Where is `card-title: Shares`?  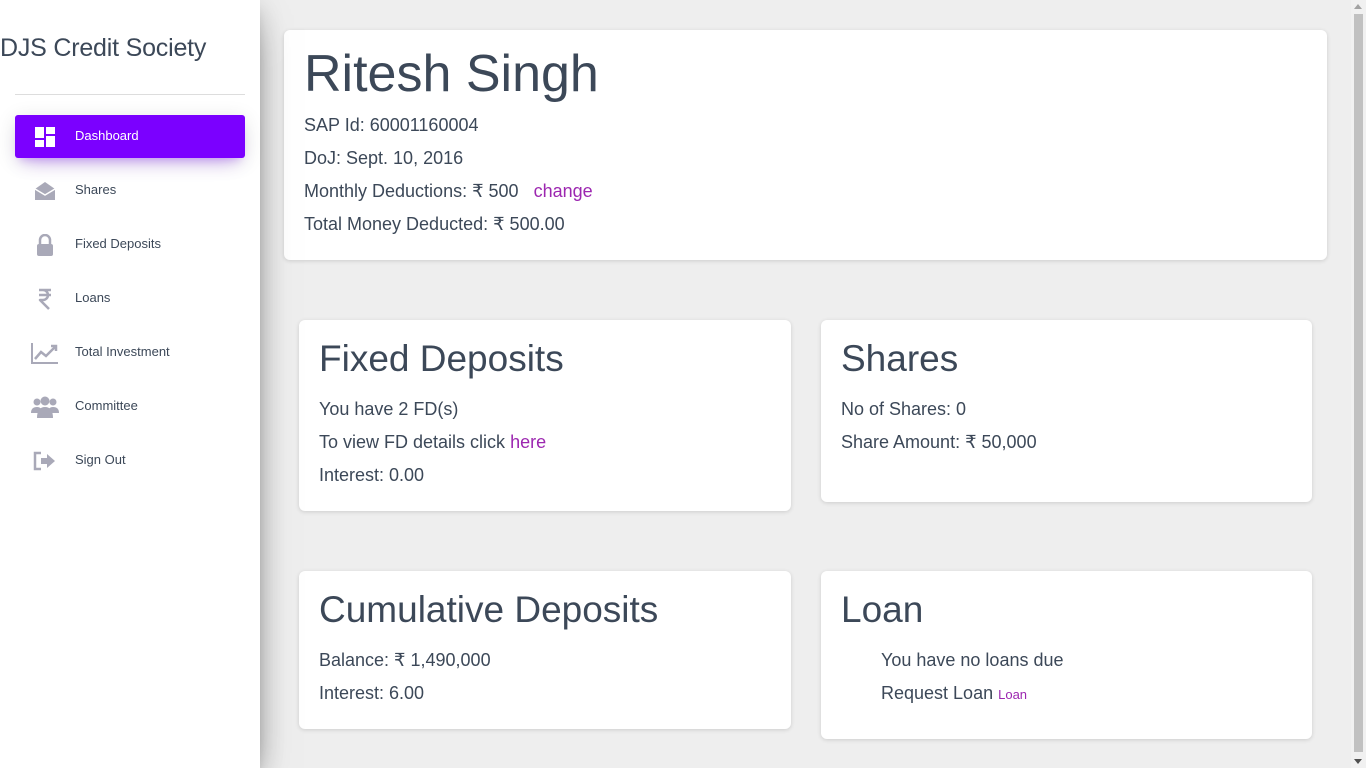
card-title: Shares is located at coordinates (900, 358).